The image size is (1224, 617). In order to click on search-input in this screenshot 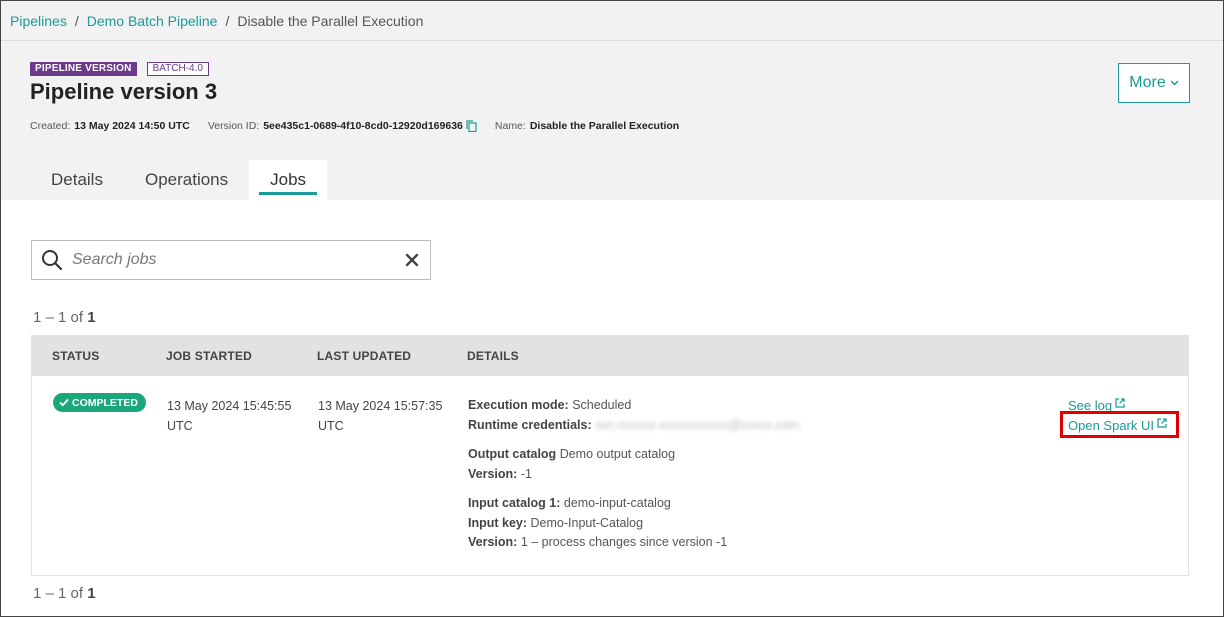, I will do `click(232, 260)`.